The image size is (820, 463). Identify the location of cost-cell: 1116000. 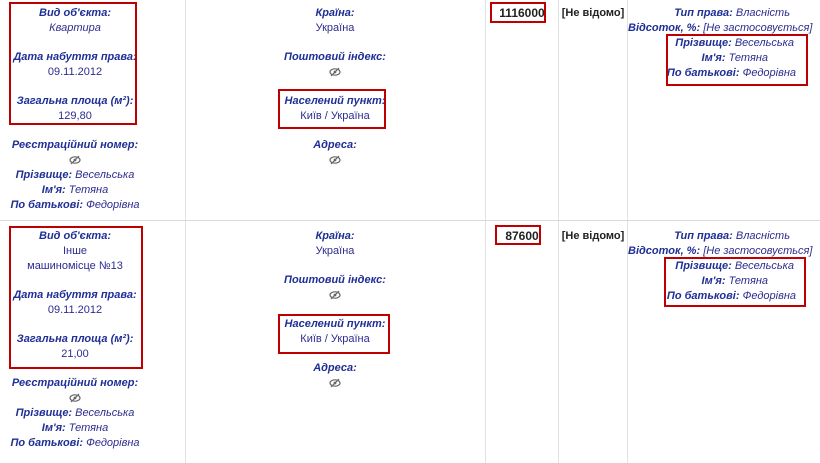
(522, 11).